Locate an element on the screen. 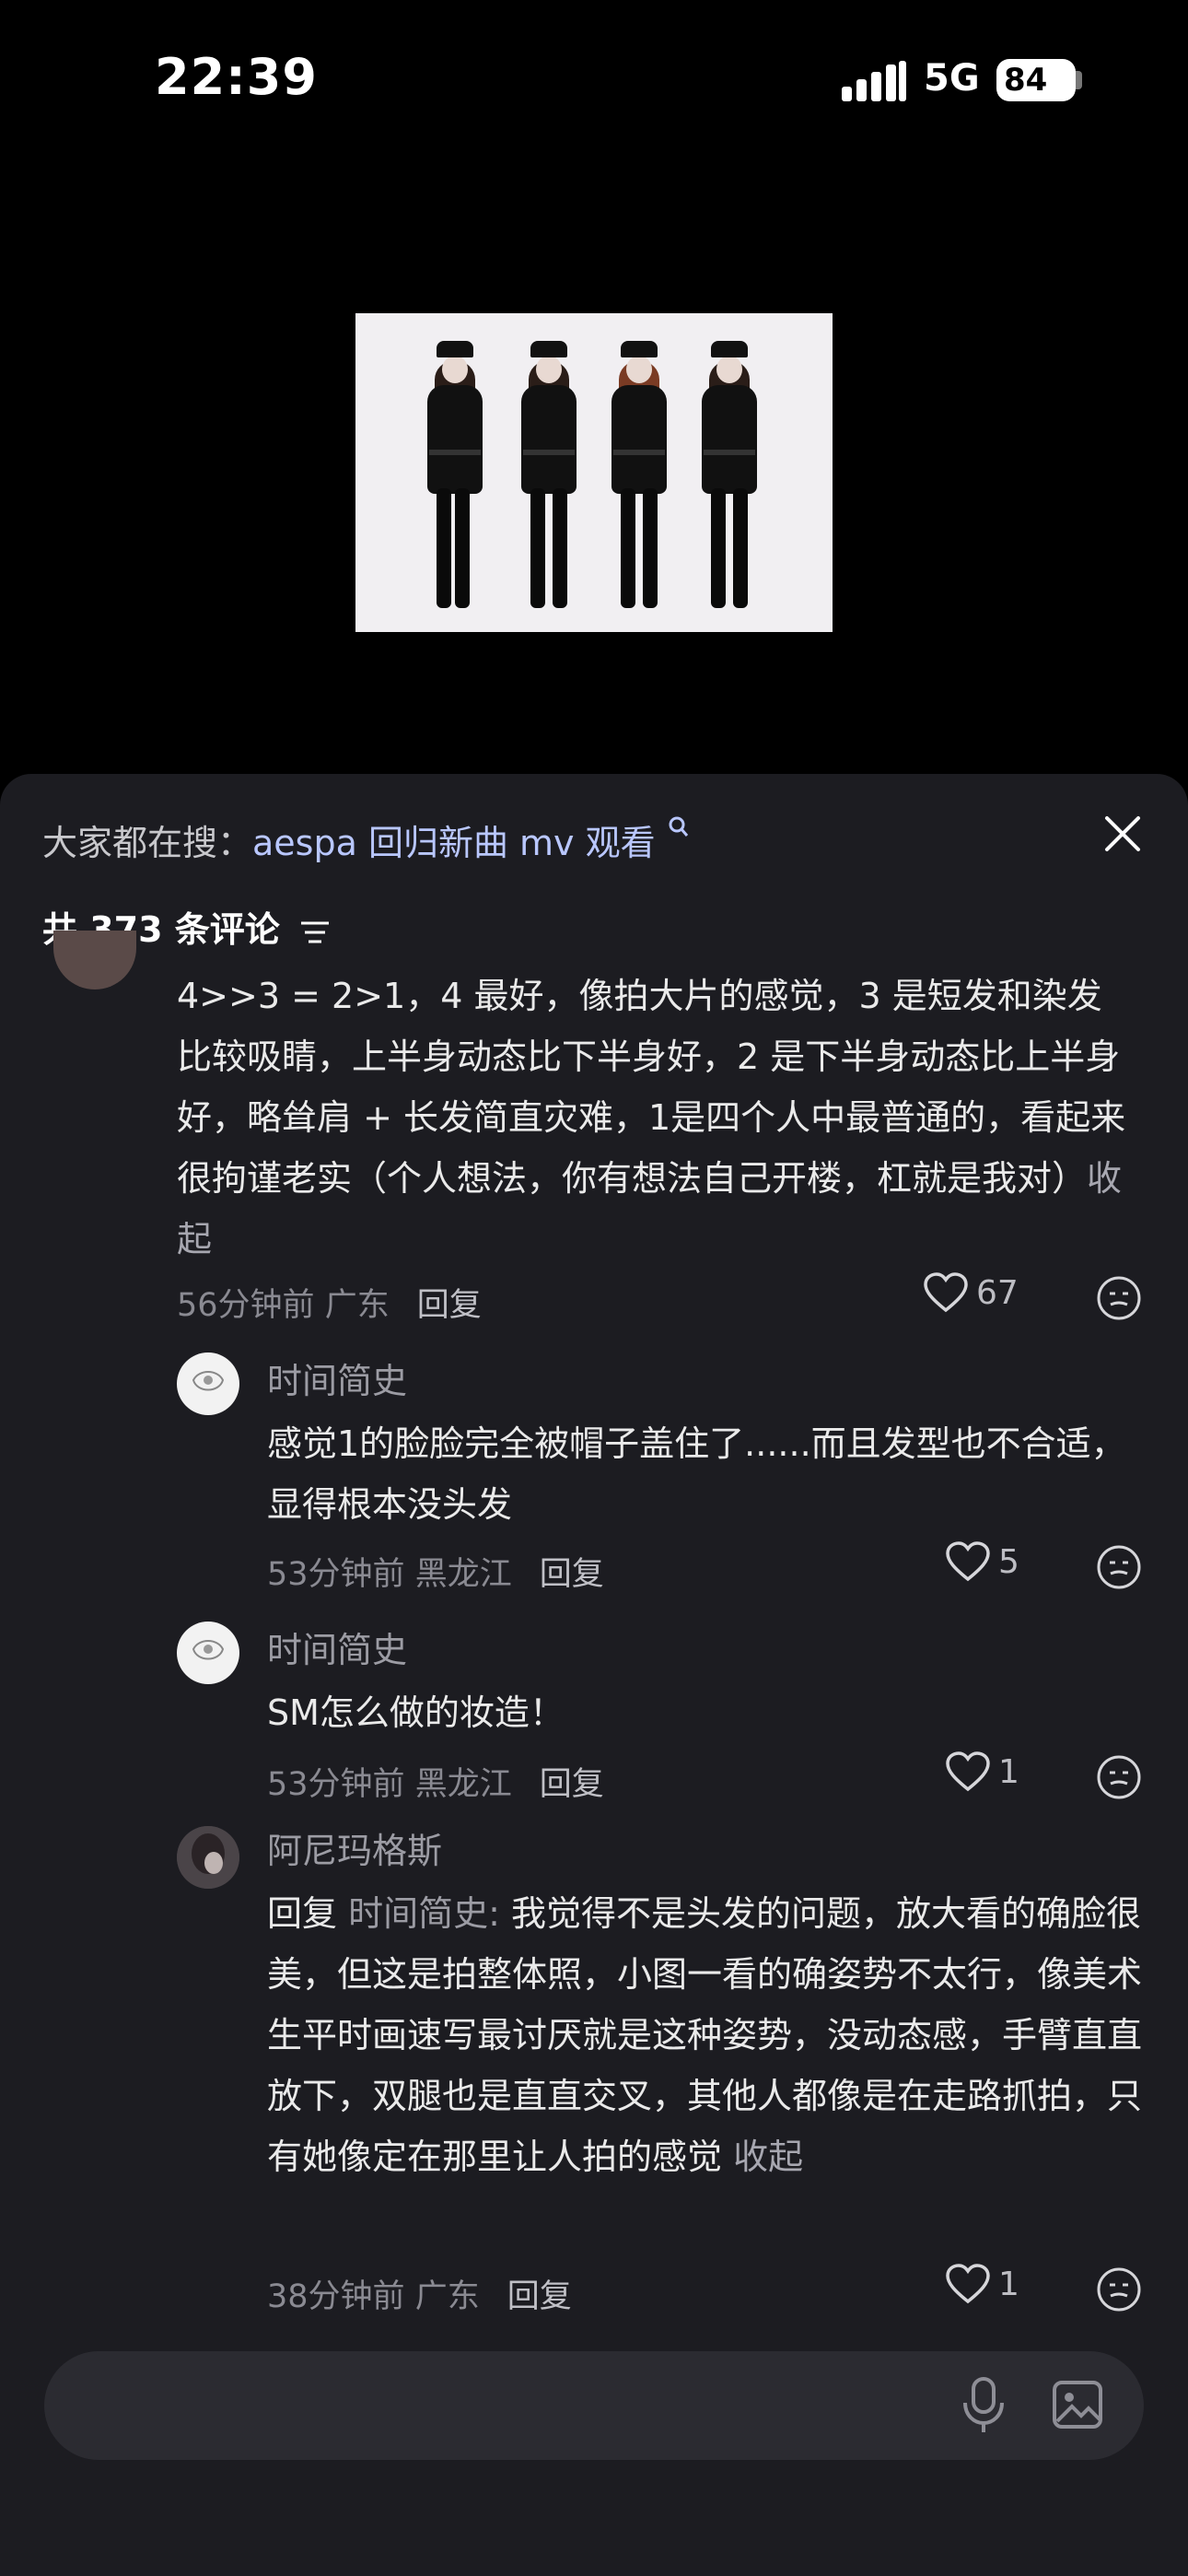  comment-time: 56分钟前 is located at coordinates (246, 1305).